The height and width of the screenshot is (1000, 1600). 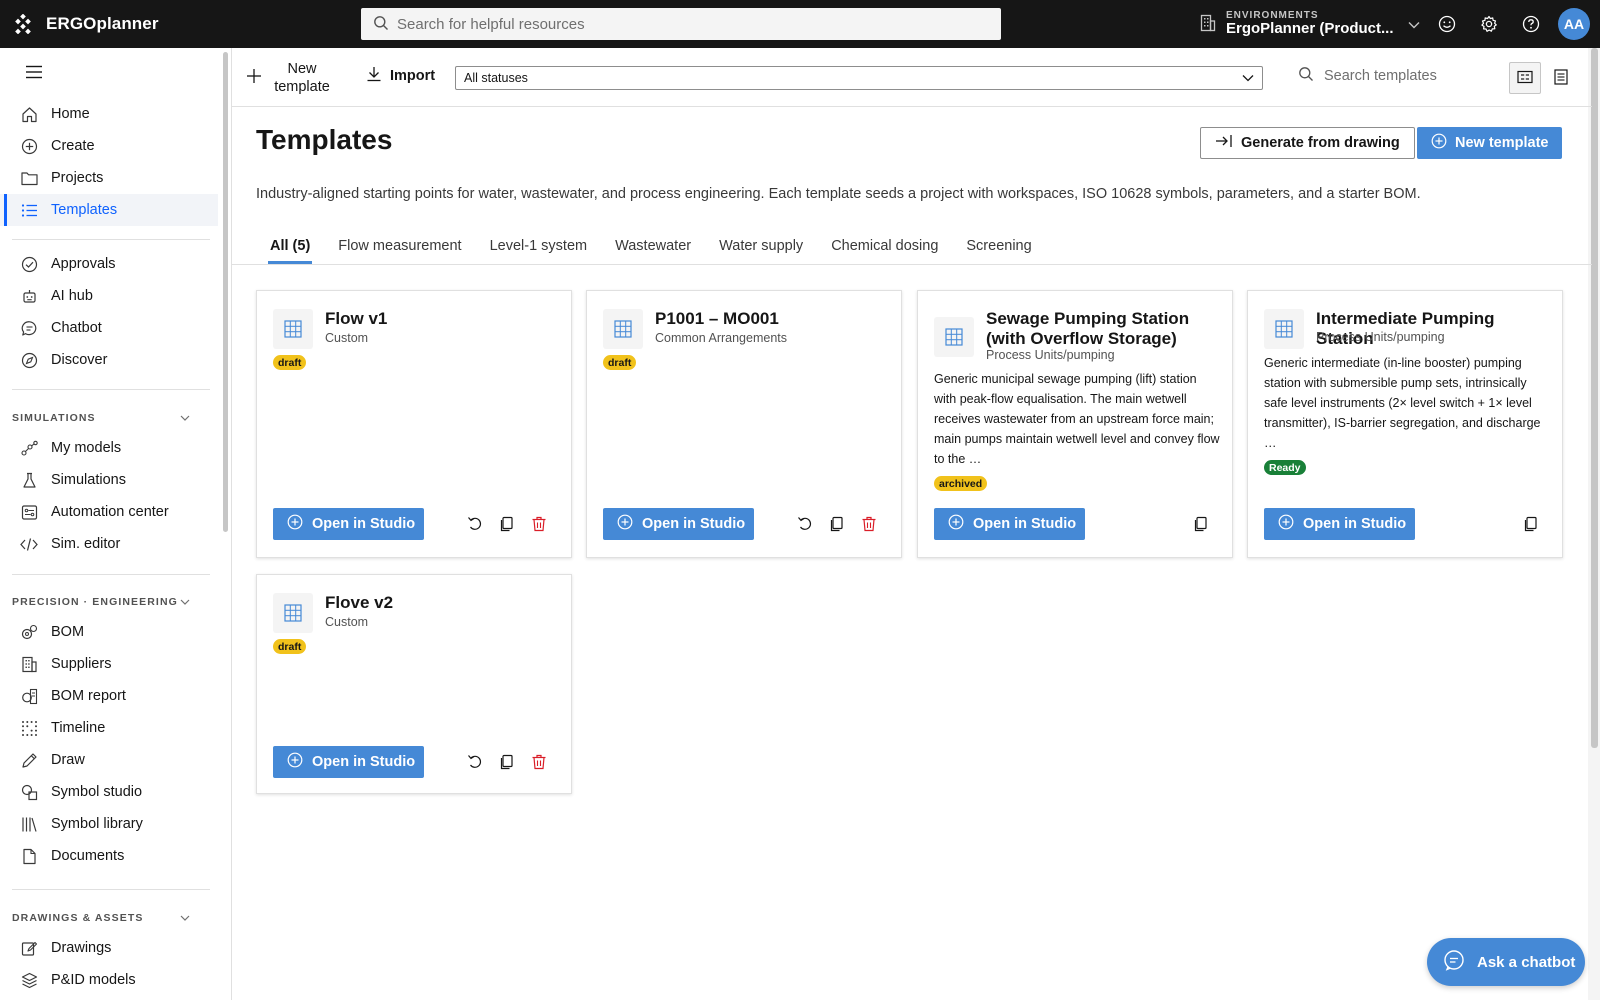 I want to click on sidebar-item-chatbot: Chatbot, so click(x=109, y=328).